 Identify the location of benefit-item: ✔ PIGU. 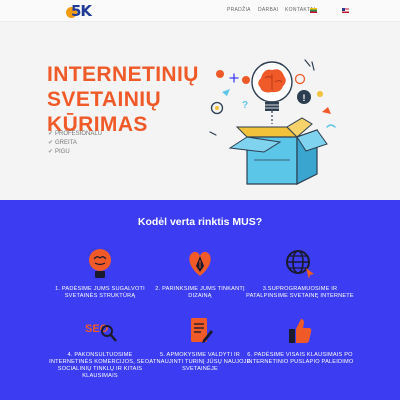
(75, 152).